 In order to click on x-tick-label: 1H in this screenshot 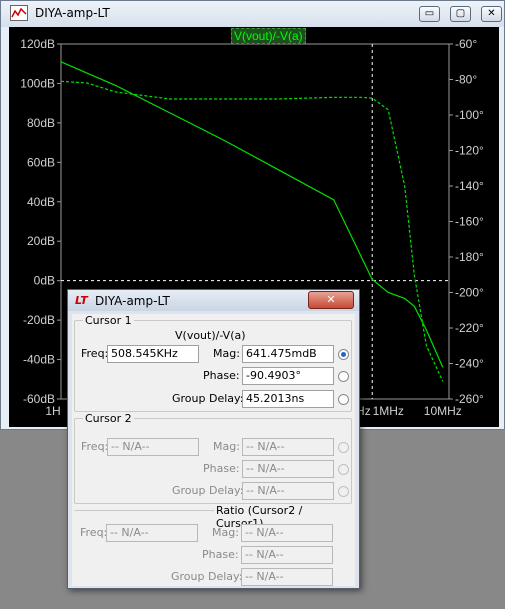, I will do `click(52, 411)`.